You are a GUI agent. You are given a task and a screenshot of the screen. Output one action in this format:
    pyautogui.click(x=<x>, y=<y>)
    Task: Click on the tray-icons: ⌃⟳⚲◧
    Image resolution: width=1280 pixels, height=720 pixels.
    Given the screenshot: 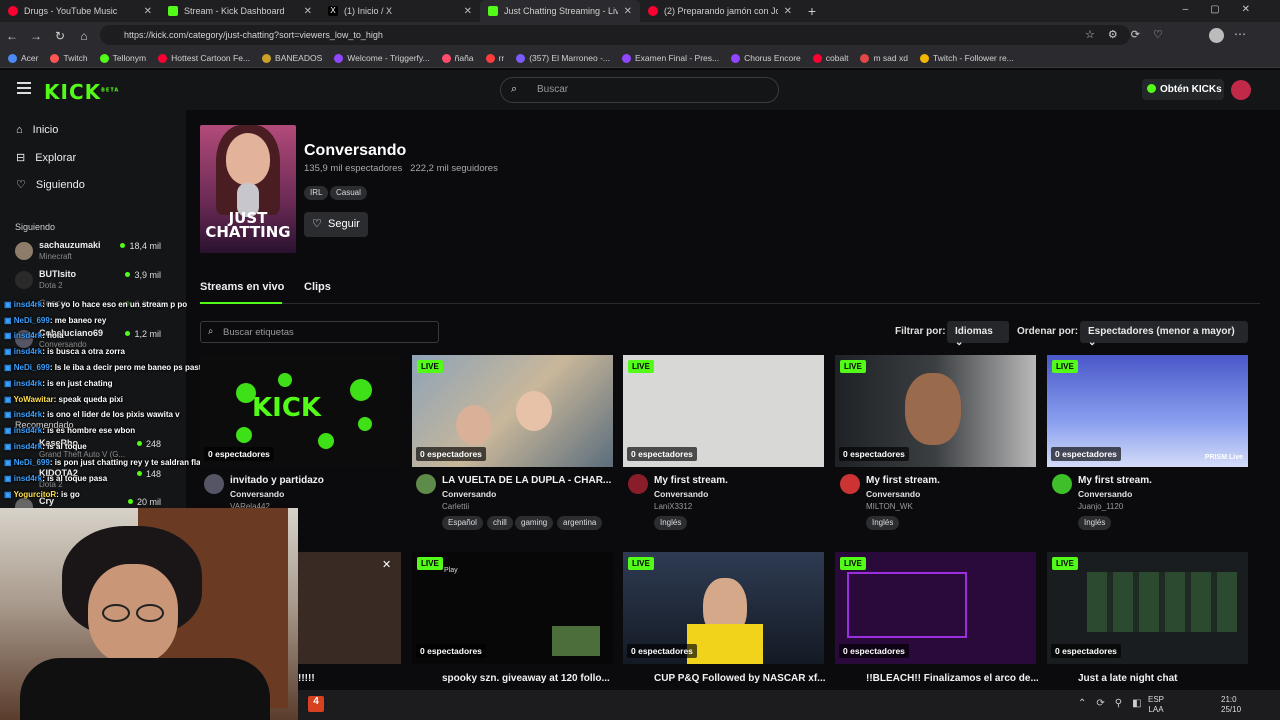 What is the action you would take?
    pyautogui.click(x=1115, y=703)
    